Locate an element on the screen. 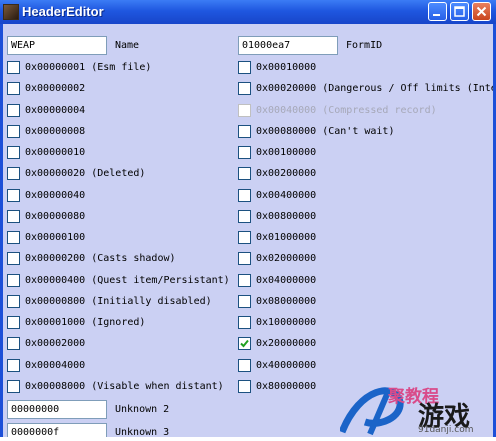 The height and width of the screenshot is (441, 496). flag-label: 0x00000040 is located at coordinates (55, 195).